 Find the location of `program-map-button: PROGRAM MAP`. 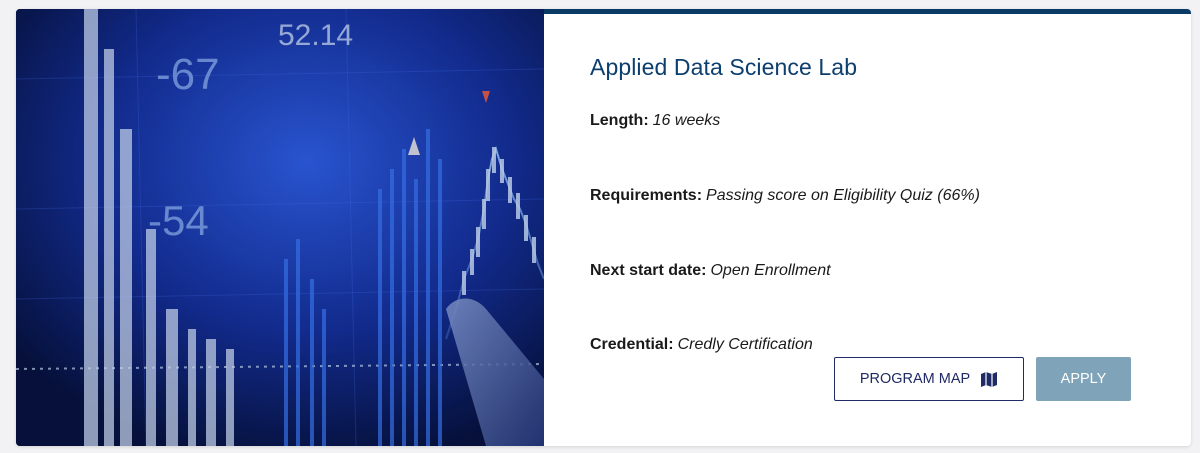

program-map-button: PROGRAM MAP is located at coordinates (929, 379).